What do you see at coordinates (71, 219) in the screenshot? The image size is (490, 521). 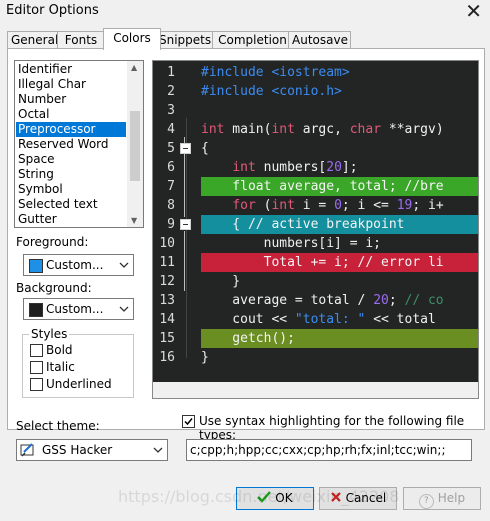 I see `list-item: Gutter` at bounding box center [71, 219].